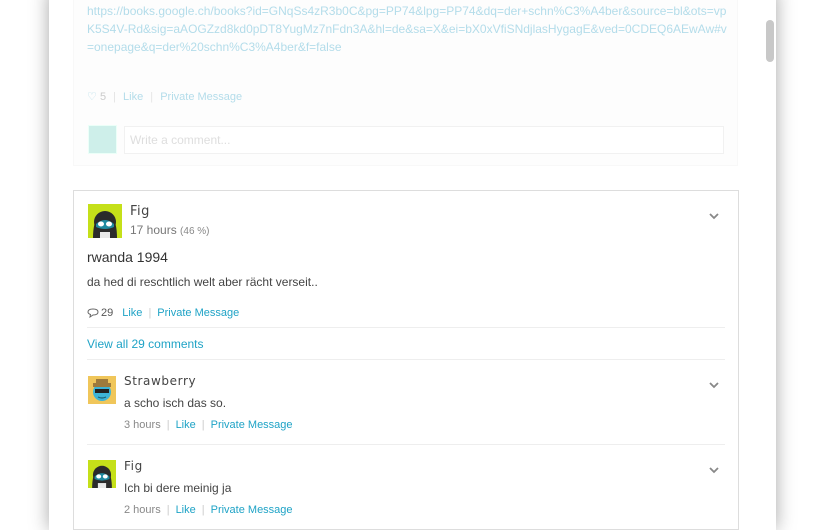  What do you see at coordinates (208, 425) in the screenshot?
I see `comment-meta: 3 hours | Like | Private Message` at bounding box center [208, 425].